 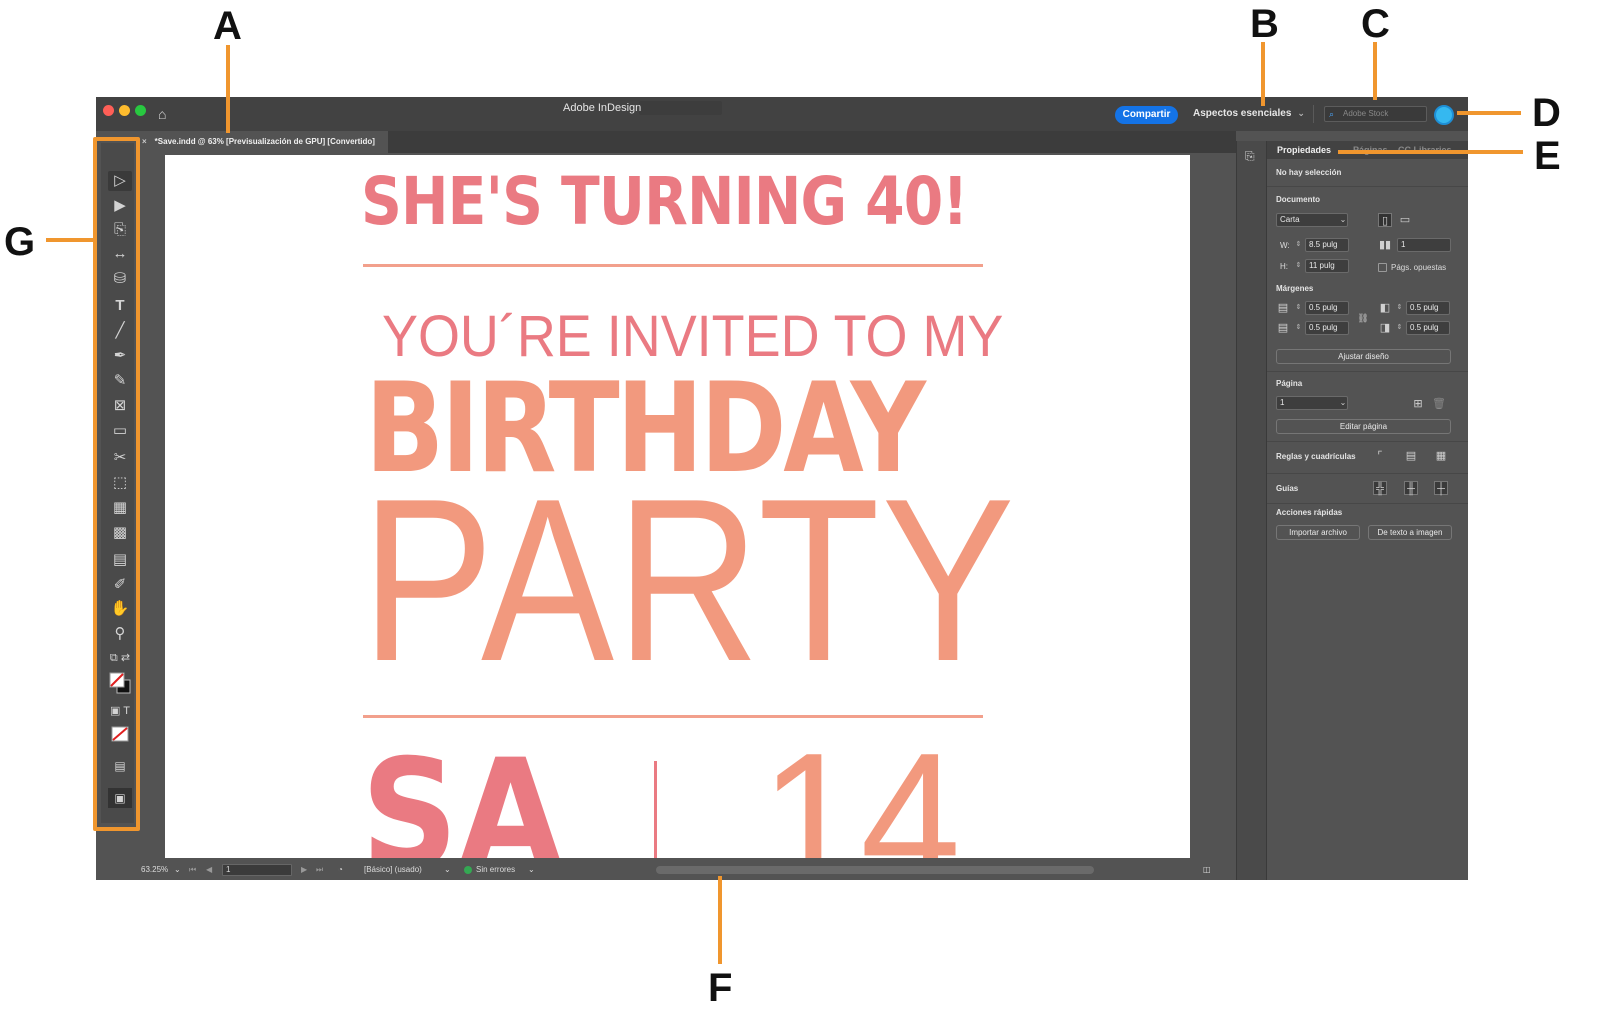 I want to click on callout-line-g, so click(x=70, y=240).